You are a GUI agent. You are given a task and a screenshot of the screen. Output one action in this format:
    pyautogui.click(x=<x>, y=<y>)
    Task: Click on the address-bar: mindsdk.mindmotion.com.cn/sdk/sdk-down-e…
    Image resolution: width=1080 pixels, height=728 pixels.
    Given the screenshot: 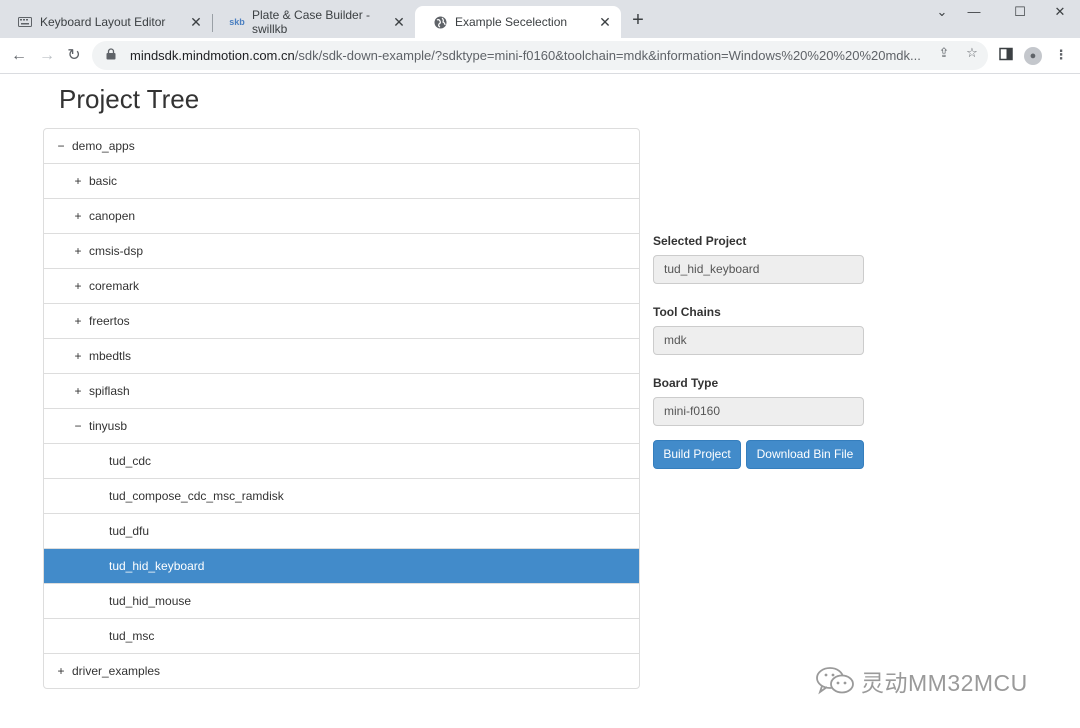 What is the action you would take?
    pyautogui.click(x=540, y=55)
    